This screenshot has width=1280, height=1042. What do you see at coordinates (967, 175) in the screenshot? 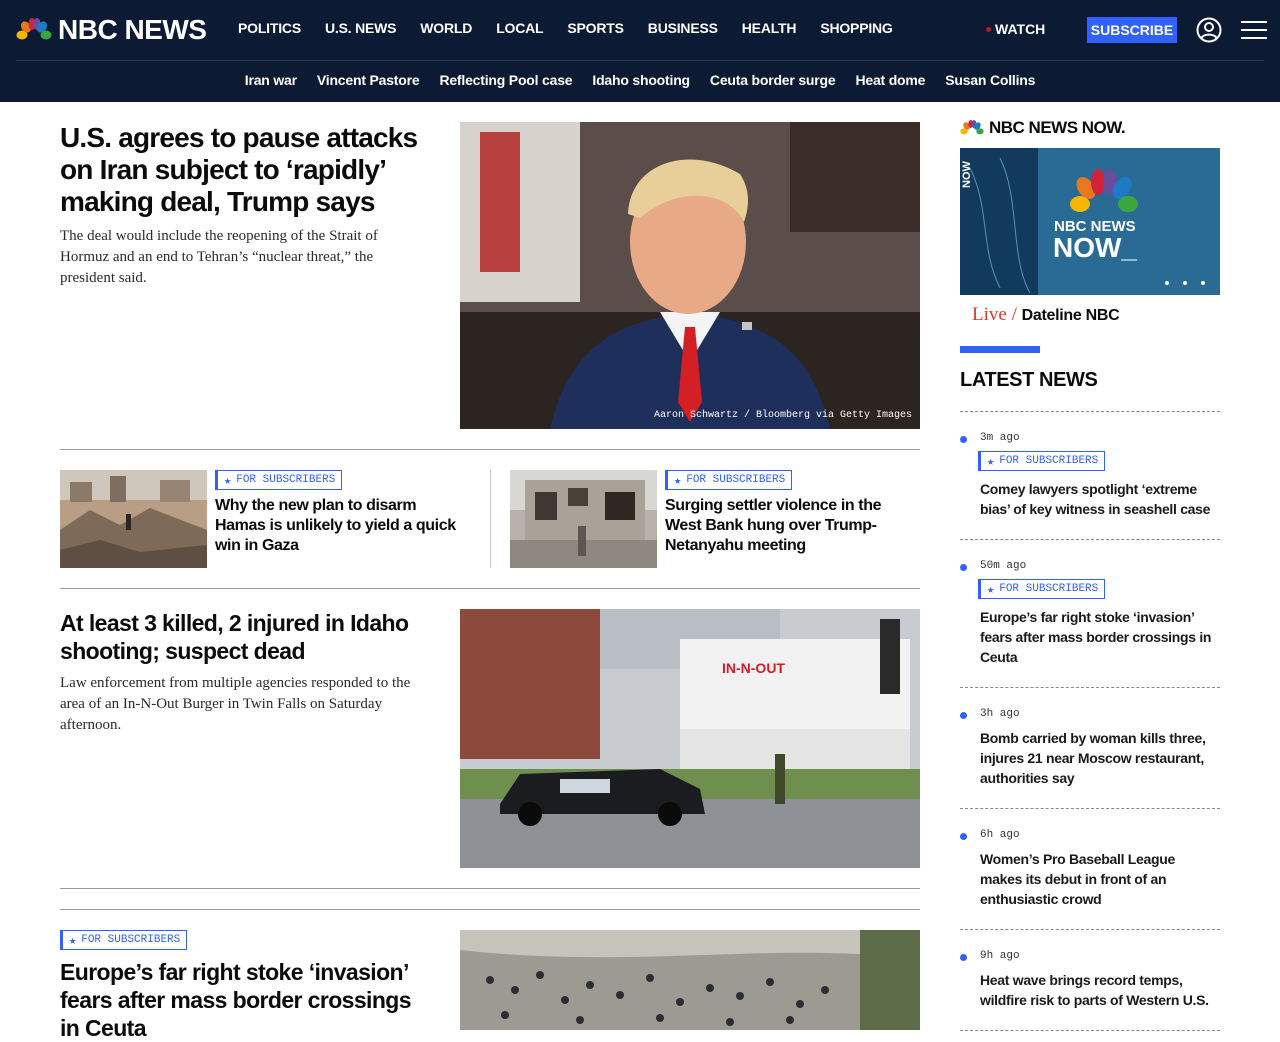
I see `video-side-text: NOW` at bounding box center [967, 175].